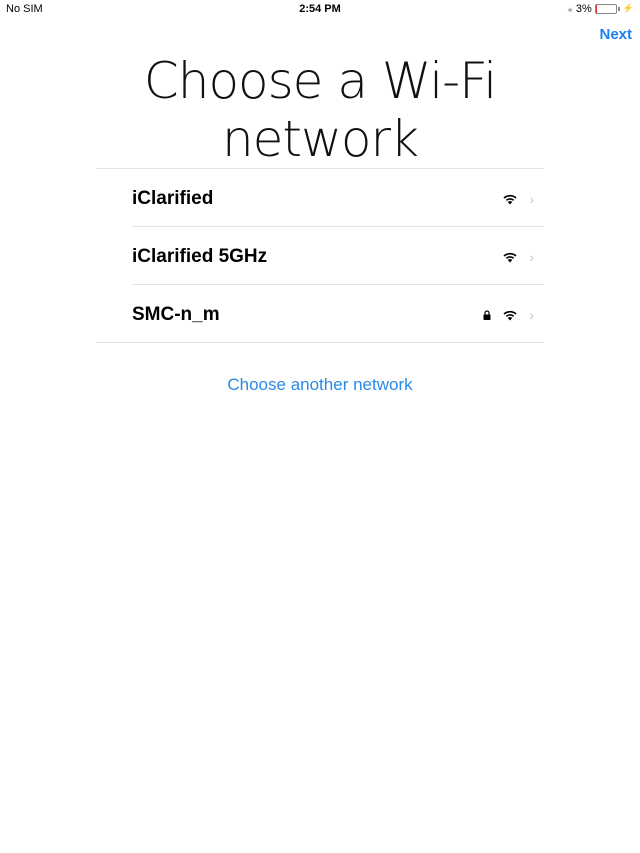  What do you see at coordinates (596, 8) in the screenshot?
I see `battery-level-fill` at bounding box center [596, 8].